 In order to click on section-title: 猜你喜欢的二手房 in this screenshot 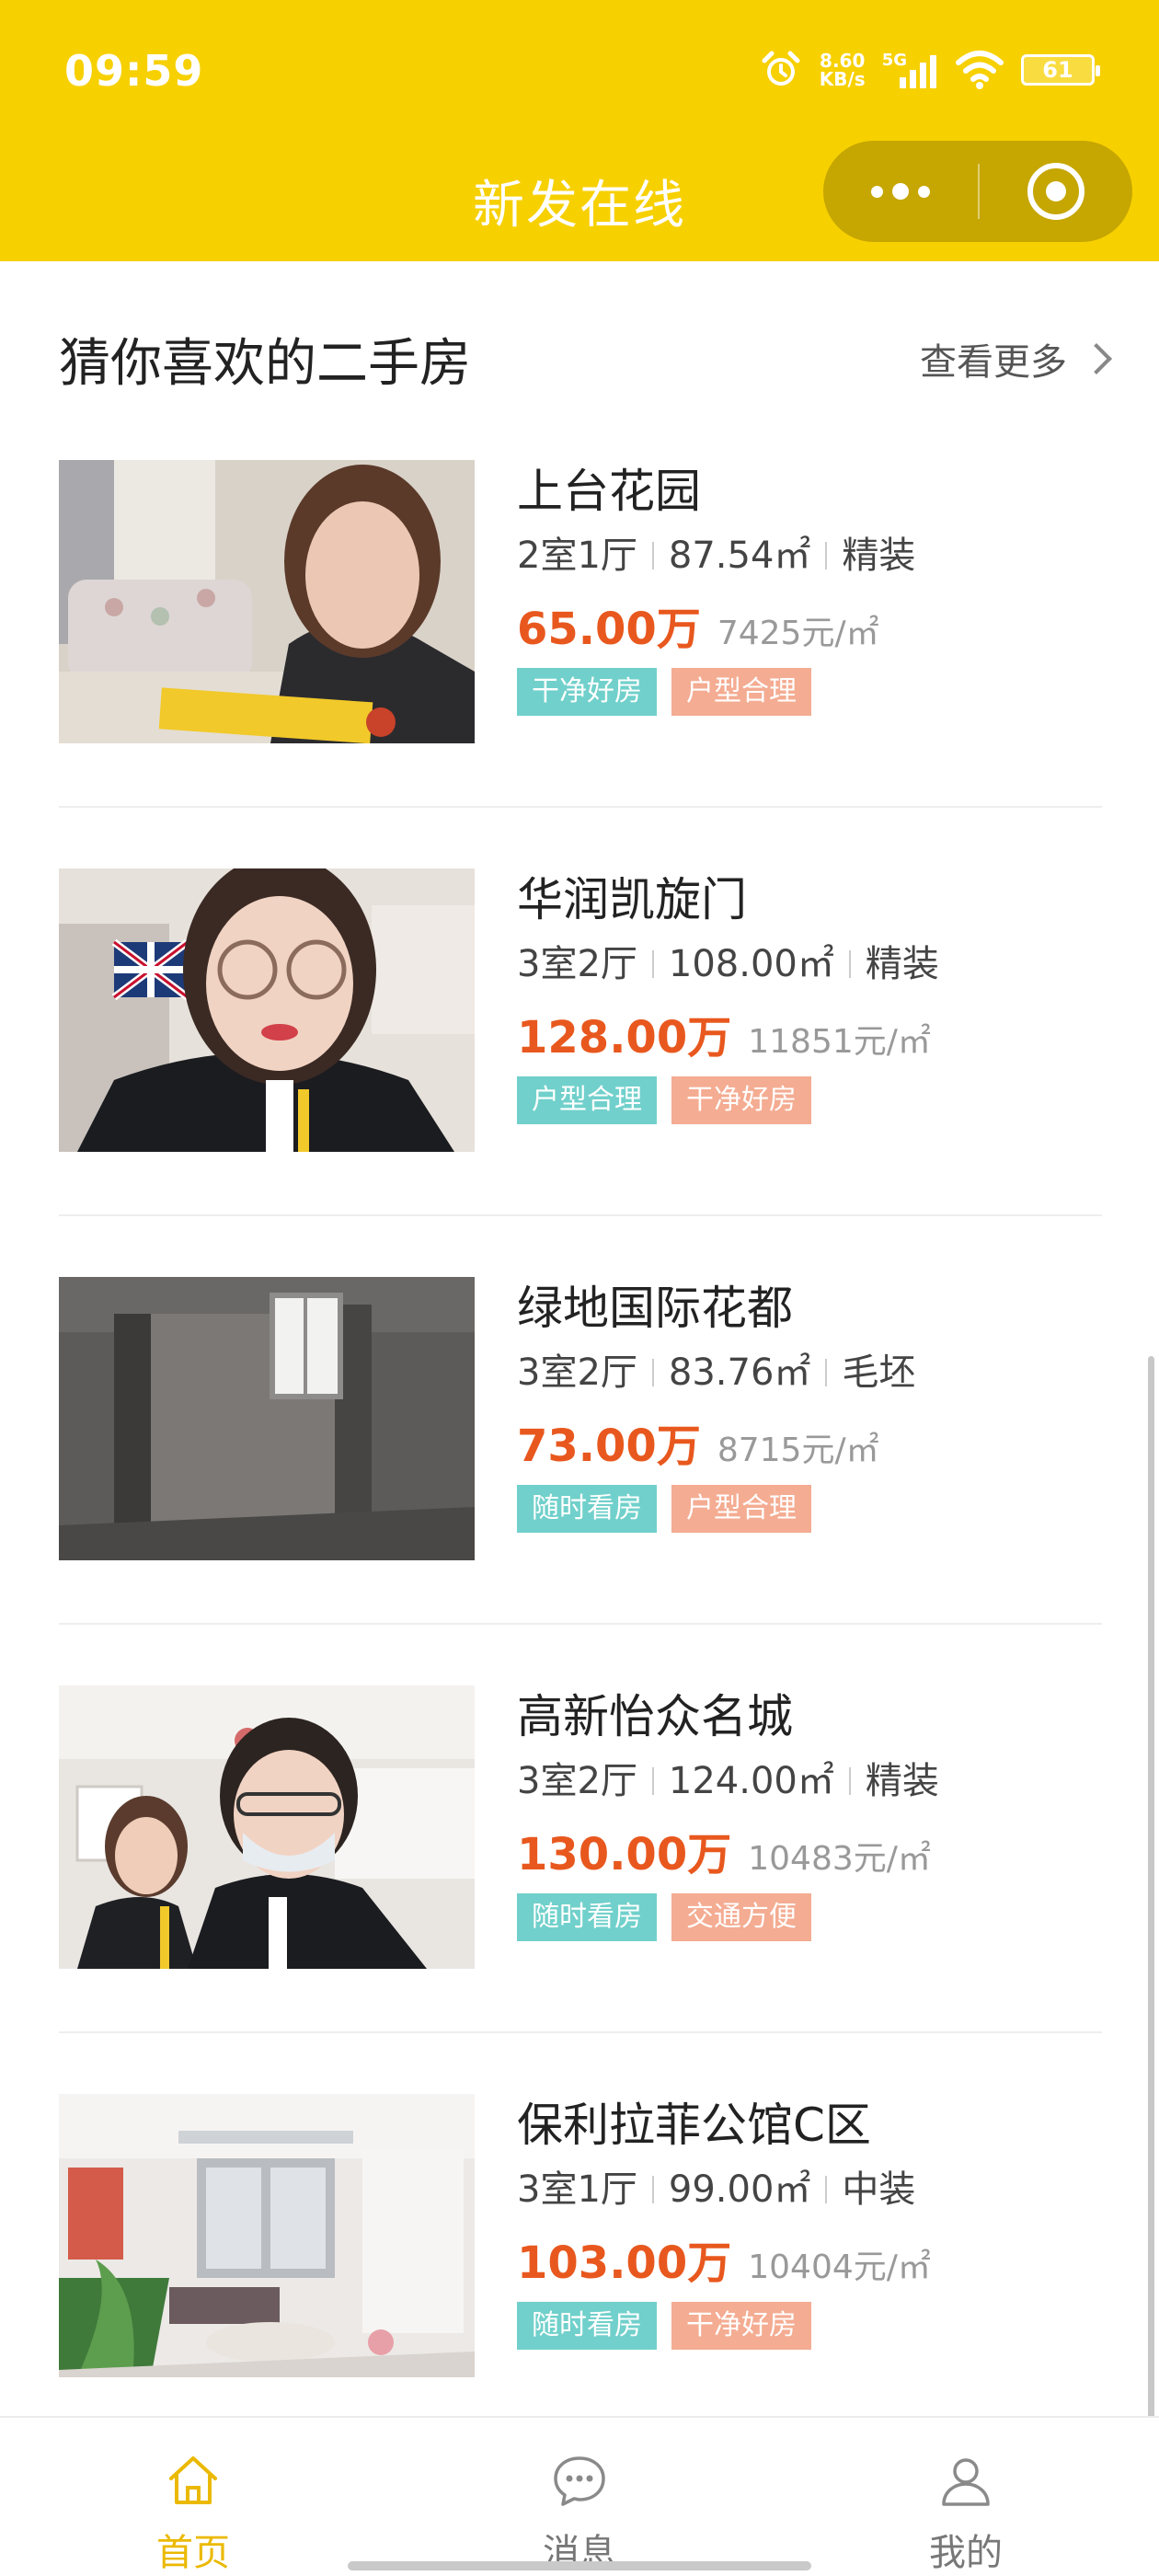, I will do `click(265, 363)`.